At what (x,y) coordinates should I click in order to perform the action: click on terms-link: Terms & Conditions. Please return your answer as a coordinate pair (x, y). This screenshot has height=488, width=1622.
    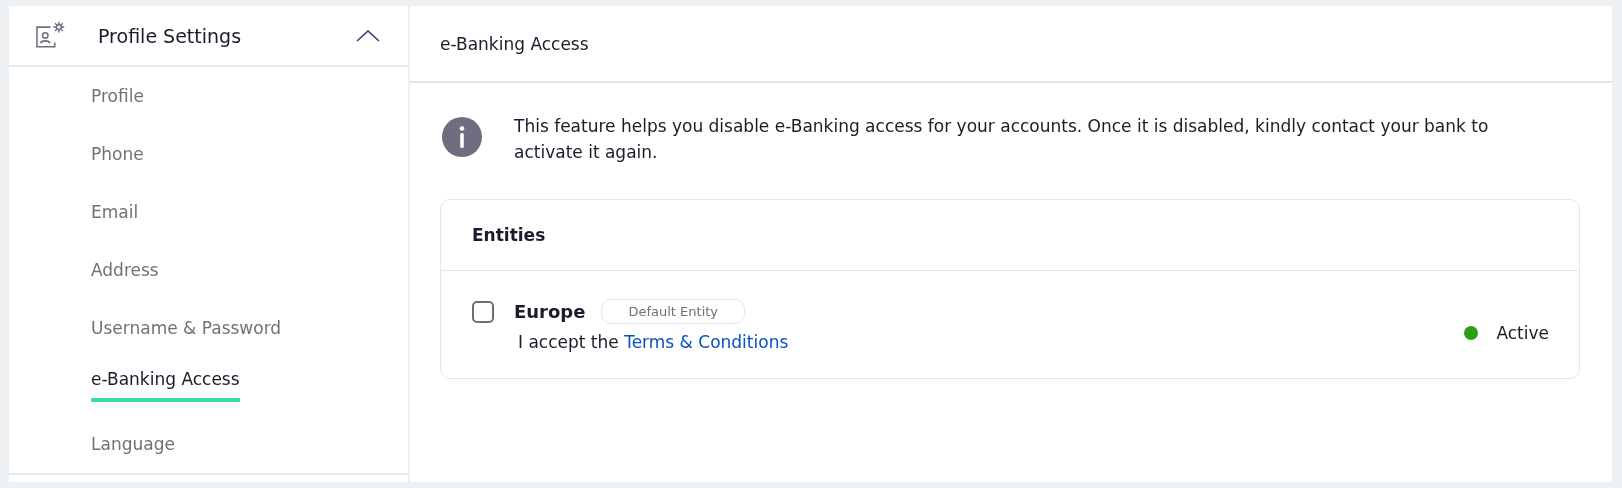
    Looking at the image, I should click on (706, 342).